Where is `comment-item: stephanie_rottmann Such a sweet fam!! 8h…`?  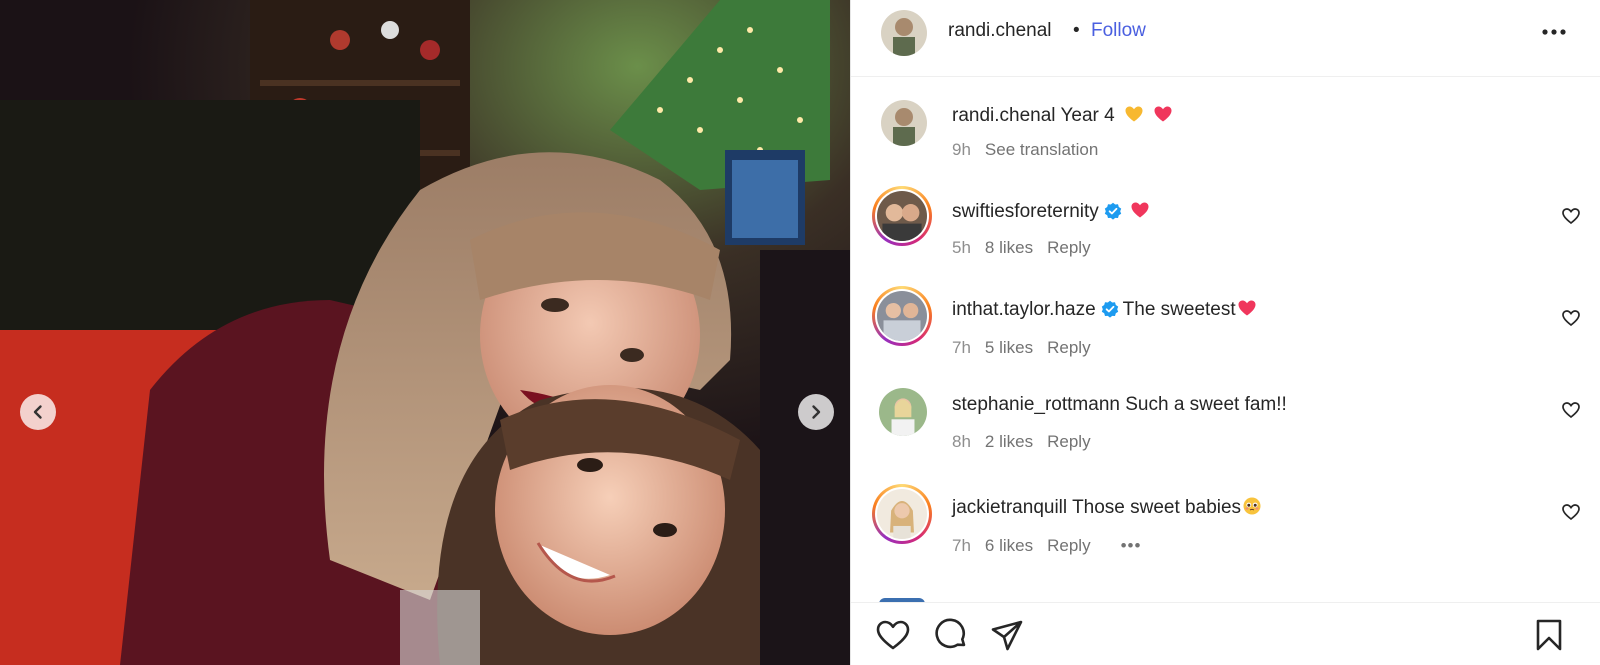 comment-item: stephanie_rottmann Such a sweet fam!! 8h… is located at coordinates (1225, 436).